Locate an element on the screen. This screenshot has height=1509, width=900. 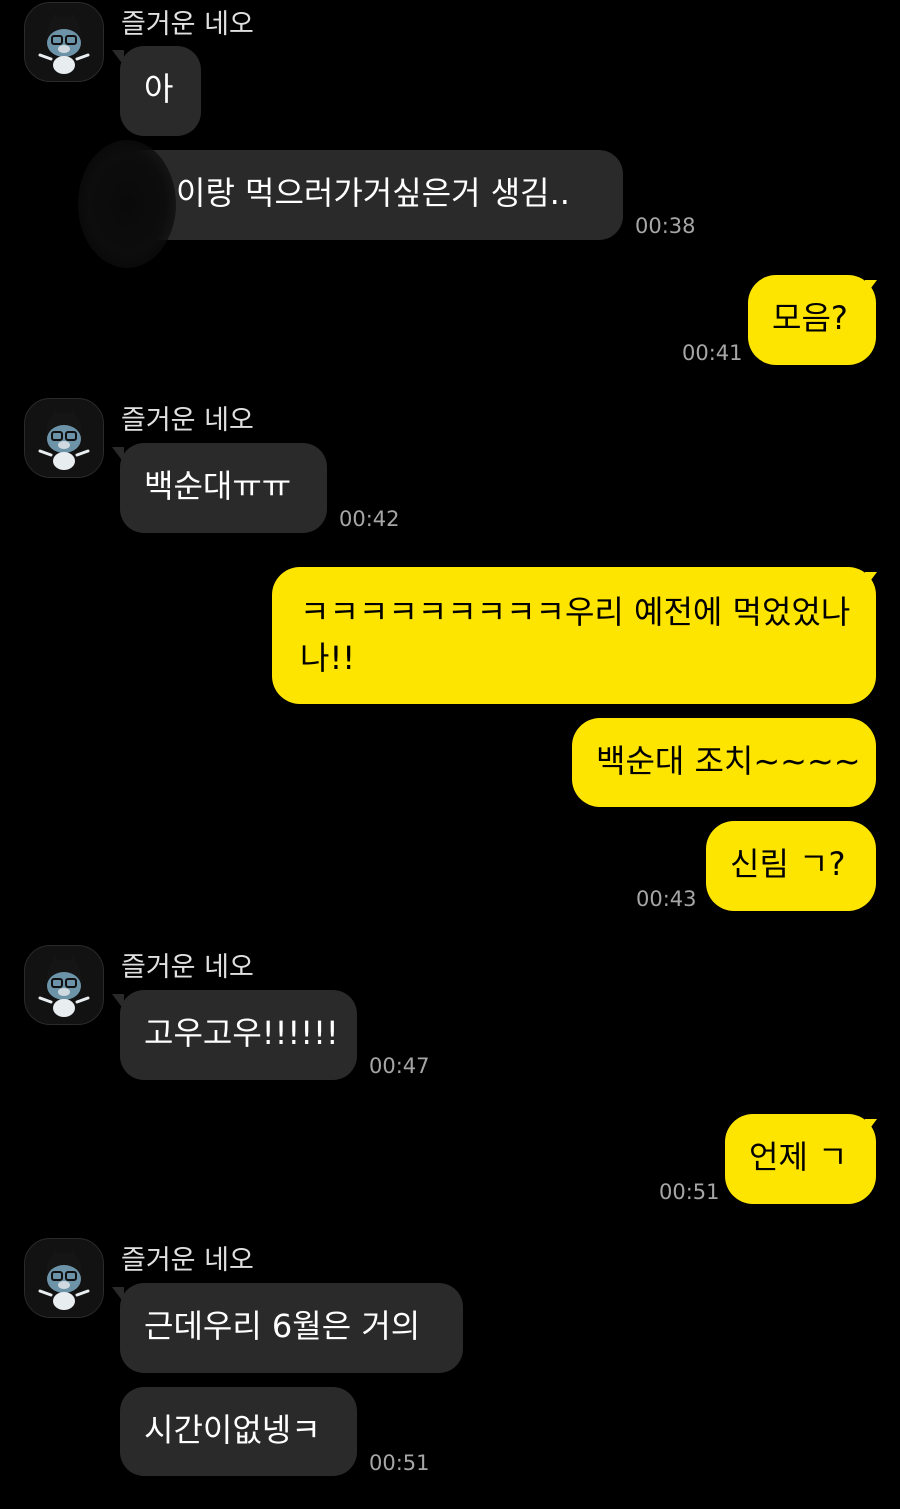
blurred-redaction is located at coordinates (127, 204).